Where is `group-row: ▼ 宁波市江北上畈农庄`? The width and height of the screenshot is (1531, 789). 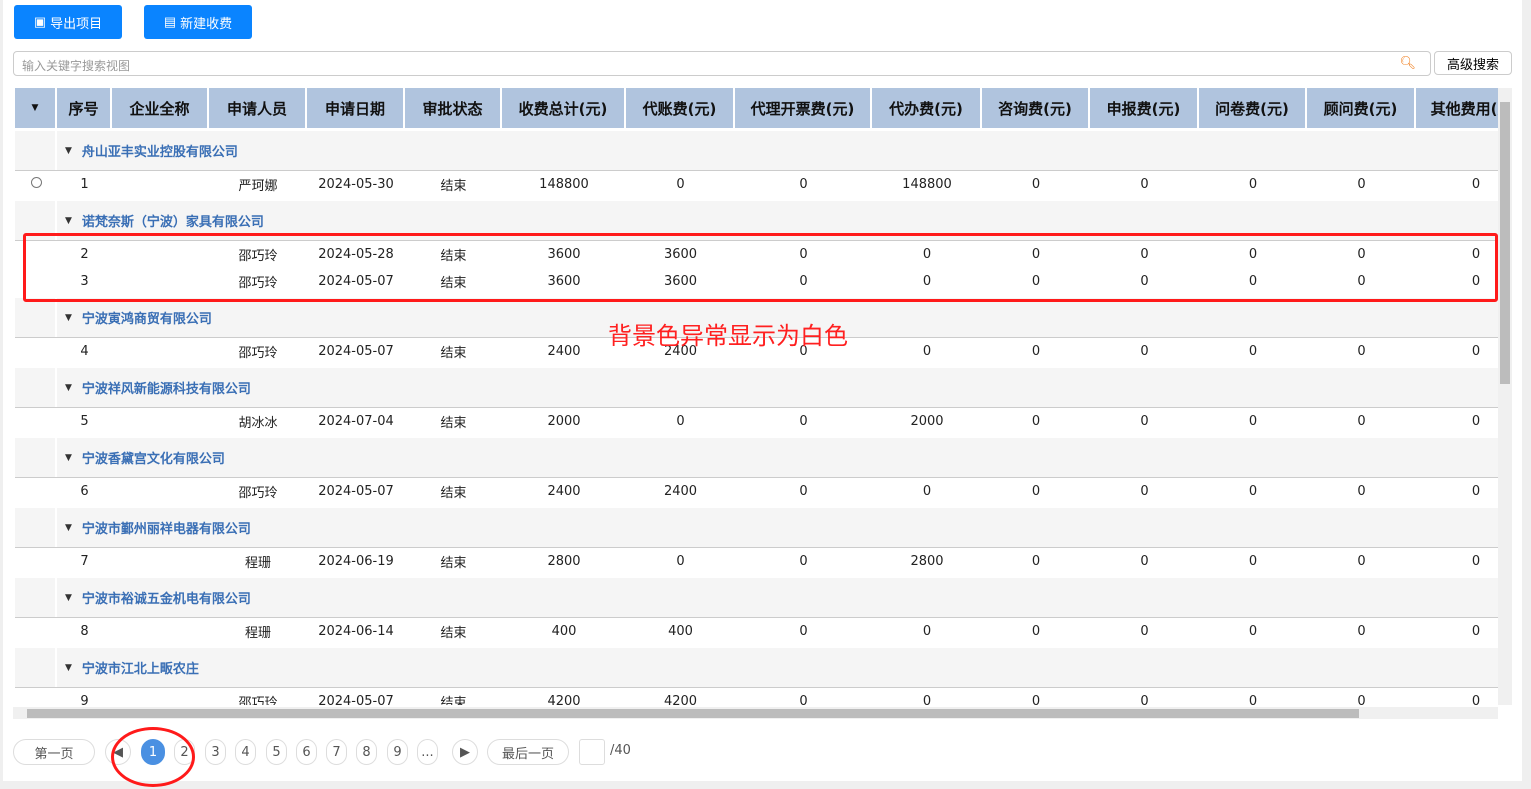 group-row: ▼ 宁波市江北上畈农庄 is located at coordinates (756, 668).